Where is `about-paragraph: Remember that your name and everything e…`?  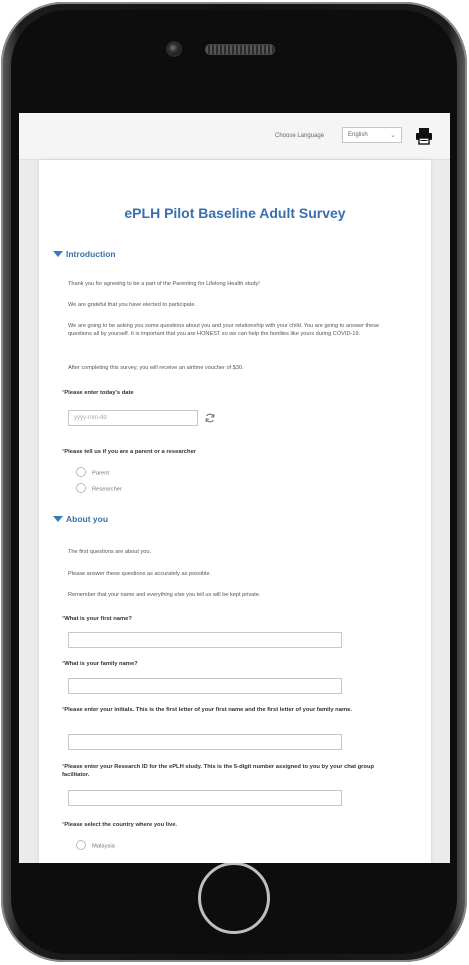
about-paragraph: Remember that your name and everything e… is located at coordinates (164, 595).